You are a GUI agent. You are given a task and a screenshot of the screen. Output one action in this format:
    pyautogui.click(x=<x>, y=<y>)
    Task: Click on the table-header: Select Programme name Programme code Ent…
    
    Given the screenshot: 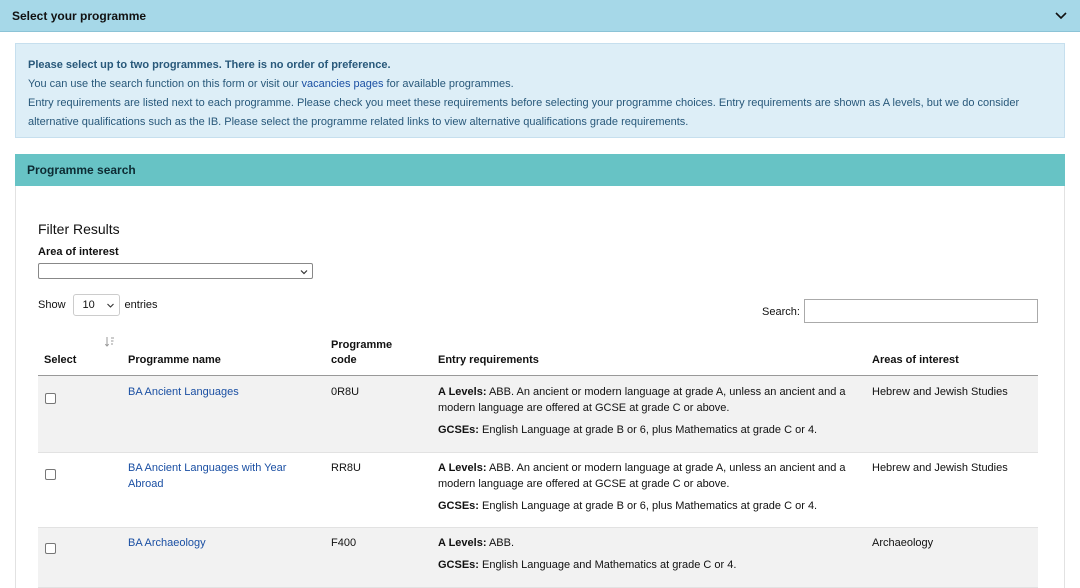 What is the action you would take?
    pyautogui.click(x=538, y=353)
    